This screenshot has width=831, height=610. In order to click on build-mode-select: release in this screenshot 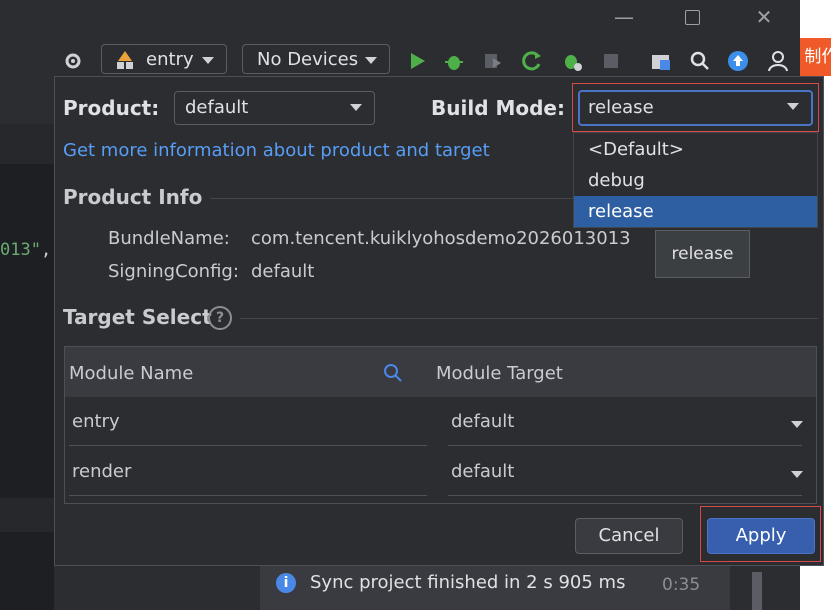, I will do `click(695, 108)`.